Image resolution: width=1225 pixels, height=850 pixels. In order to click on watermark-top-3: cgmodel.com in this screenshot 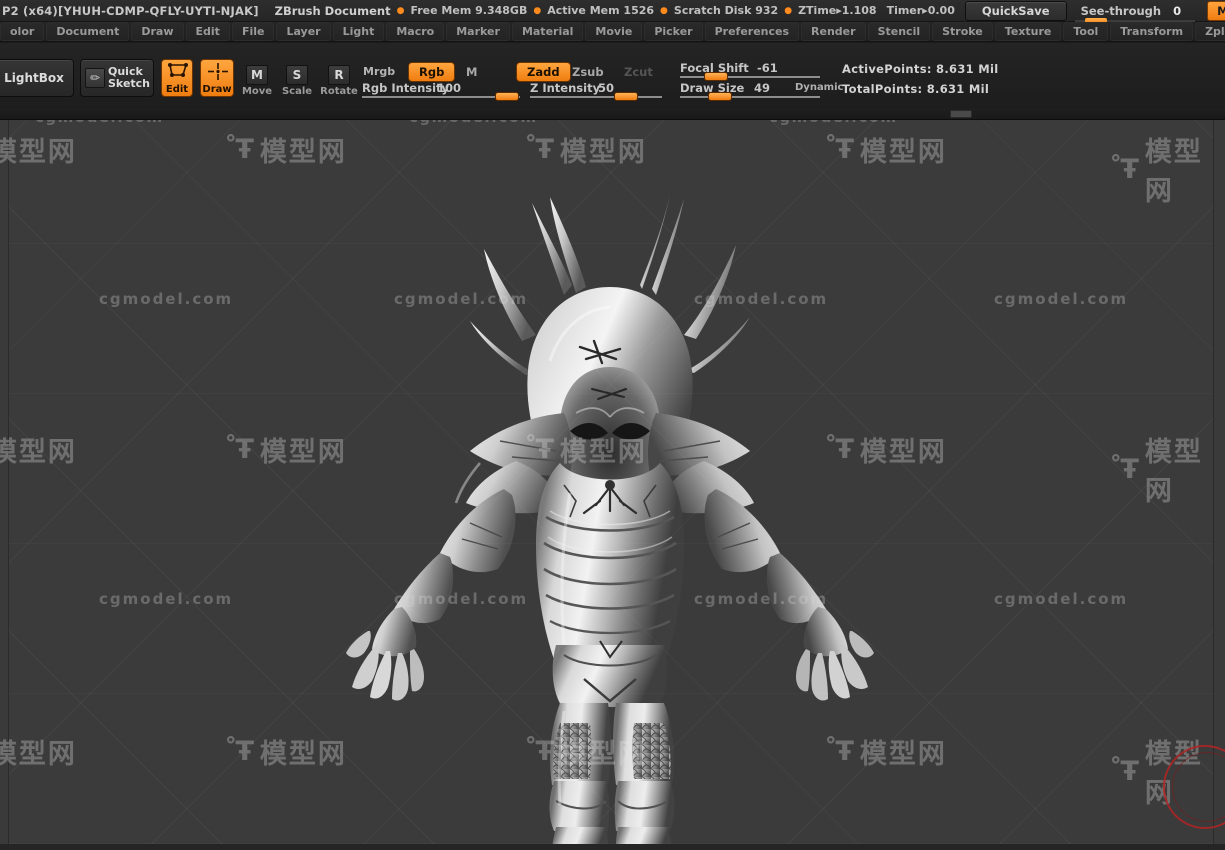, I will do `click(833, 123)`.